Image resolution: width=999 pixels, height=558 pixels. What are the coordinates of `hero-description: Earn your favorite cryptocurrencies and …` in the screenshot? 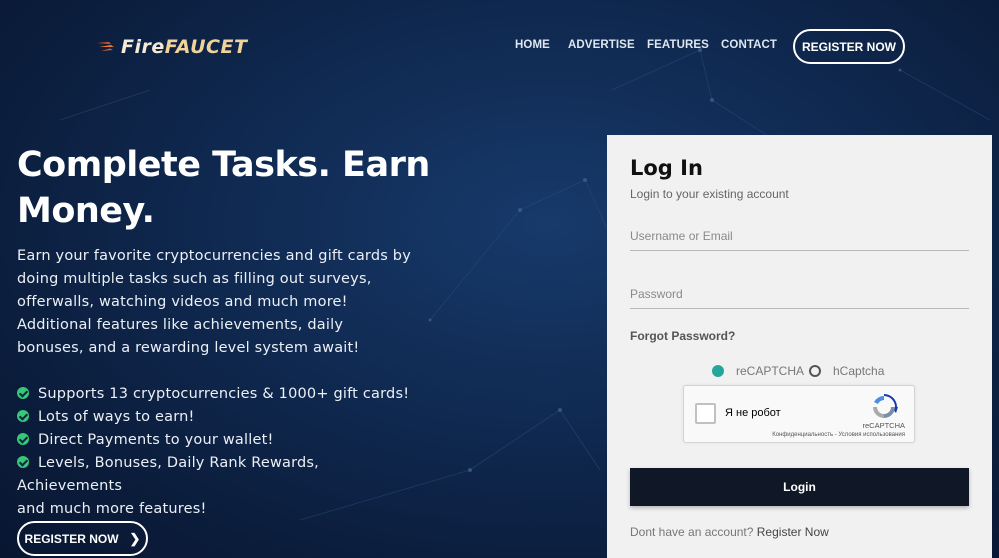 It's located at (214, 302).